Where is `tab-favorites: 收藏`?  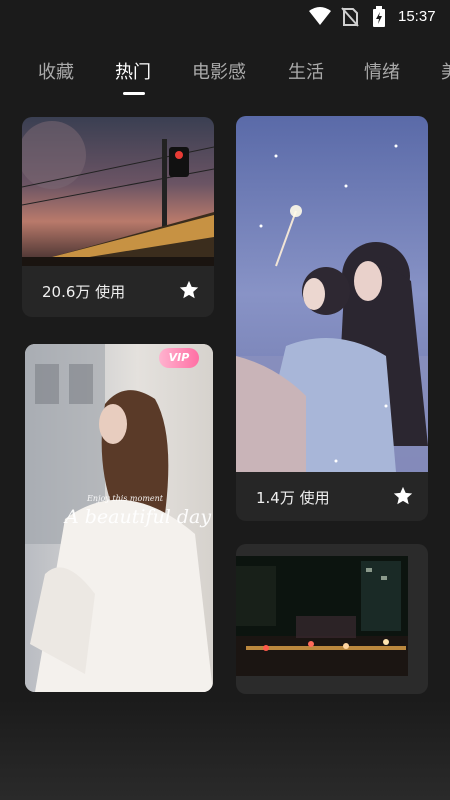
tab-favorites: 收藏 is located at coordinates (56, 71).